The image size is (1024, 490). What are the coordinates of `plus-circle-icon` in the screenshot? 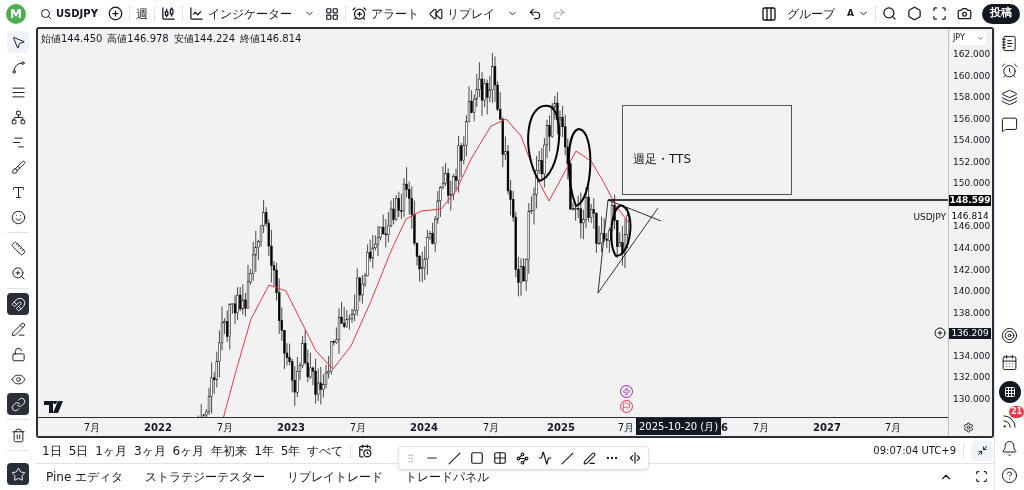 It's located at (940, 333).